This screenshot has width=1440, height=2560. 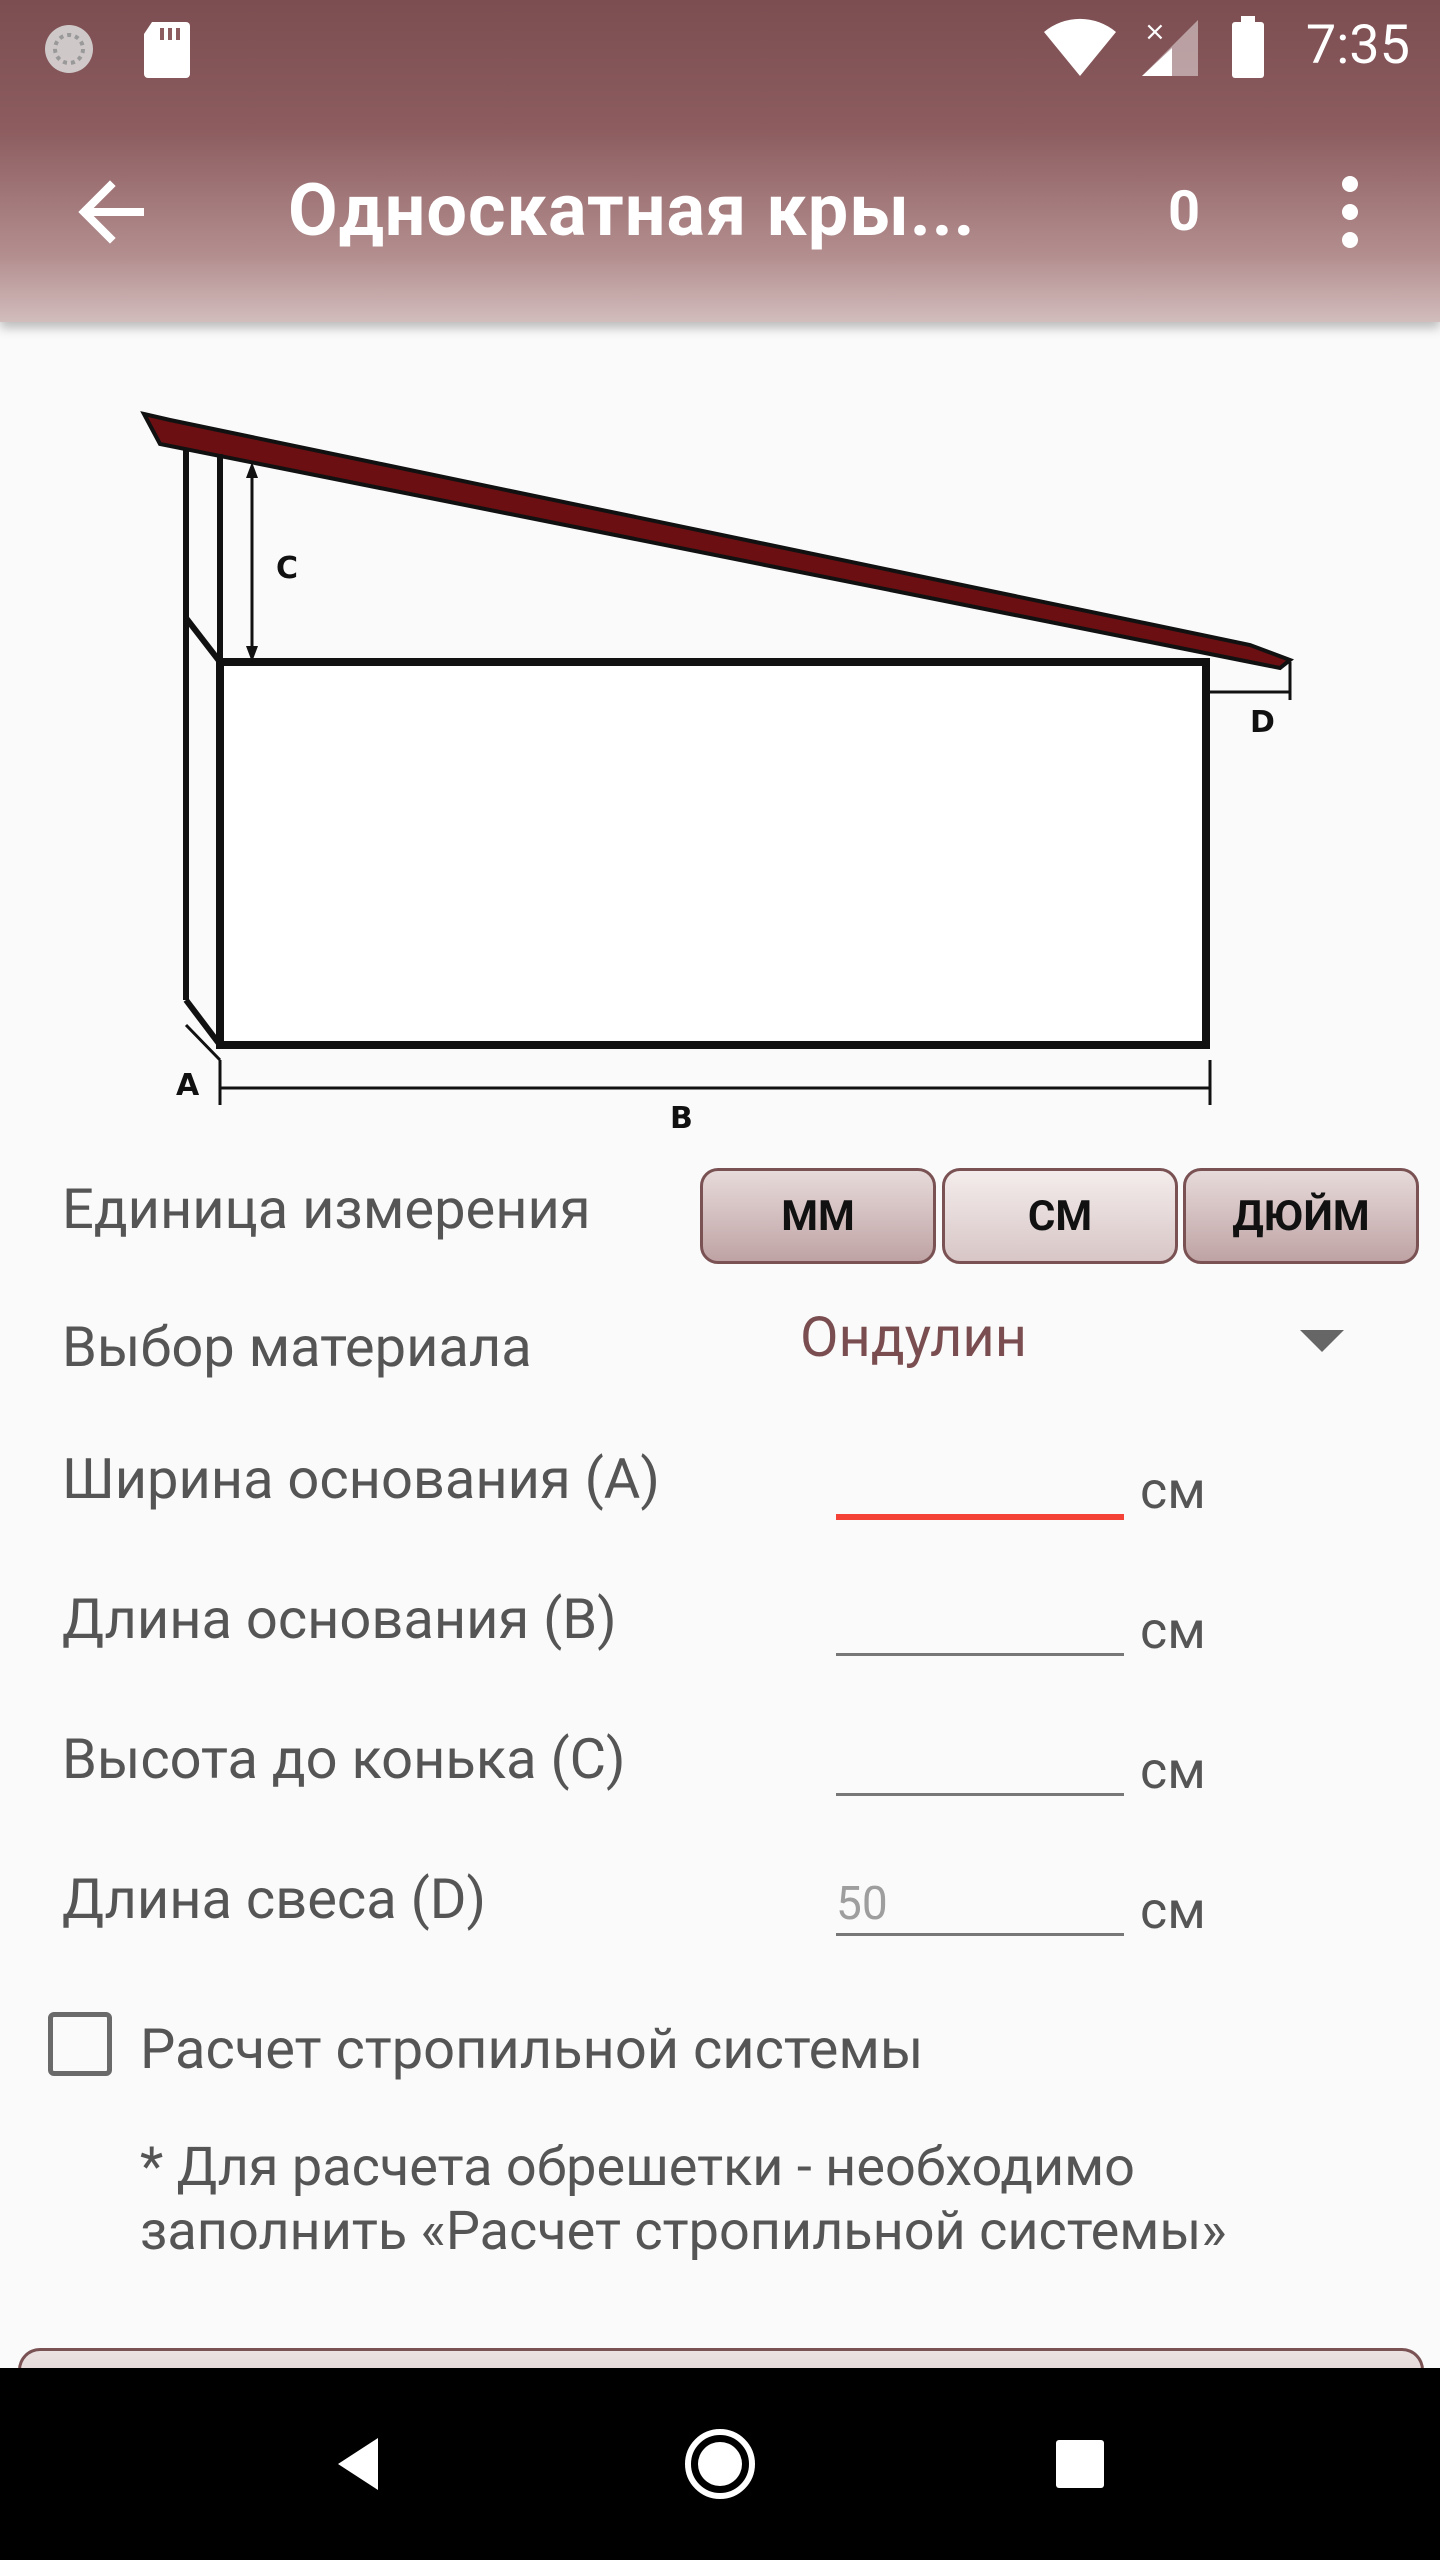 What do you see at coordinates (1184, 211) in the screenshot?
I see `counter-badge: 0` at bounding box center [1184, 211].